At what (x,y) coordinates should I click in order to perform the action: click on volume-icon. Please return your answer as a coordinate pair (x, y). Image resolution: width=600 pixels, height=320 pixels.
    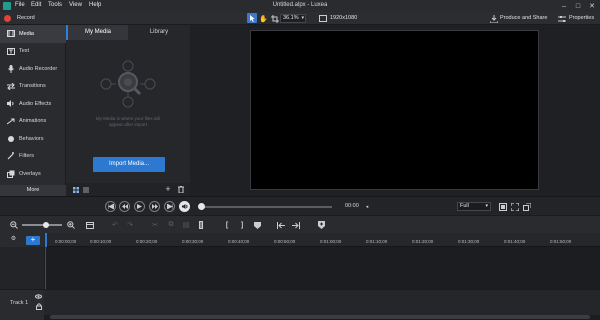
    Looking at the image, I should click on (184, 206).